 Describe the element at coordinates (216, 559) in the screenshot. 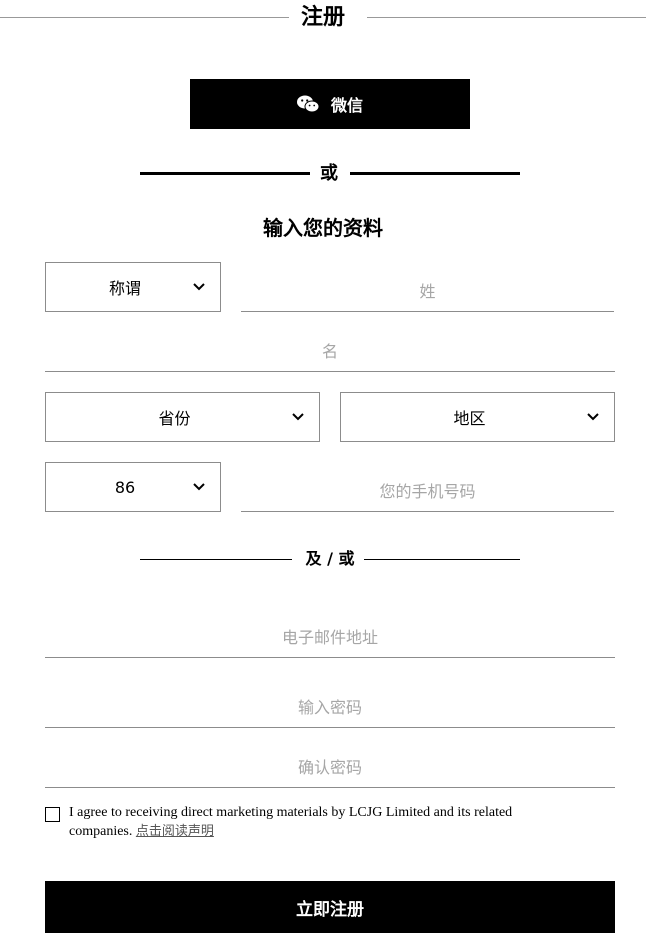

I see `and-or-divider-left` at that location.